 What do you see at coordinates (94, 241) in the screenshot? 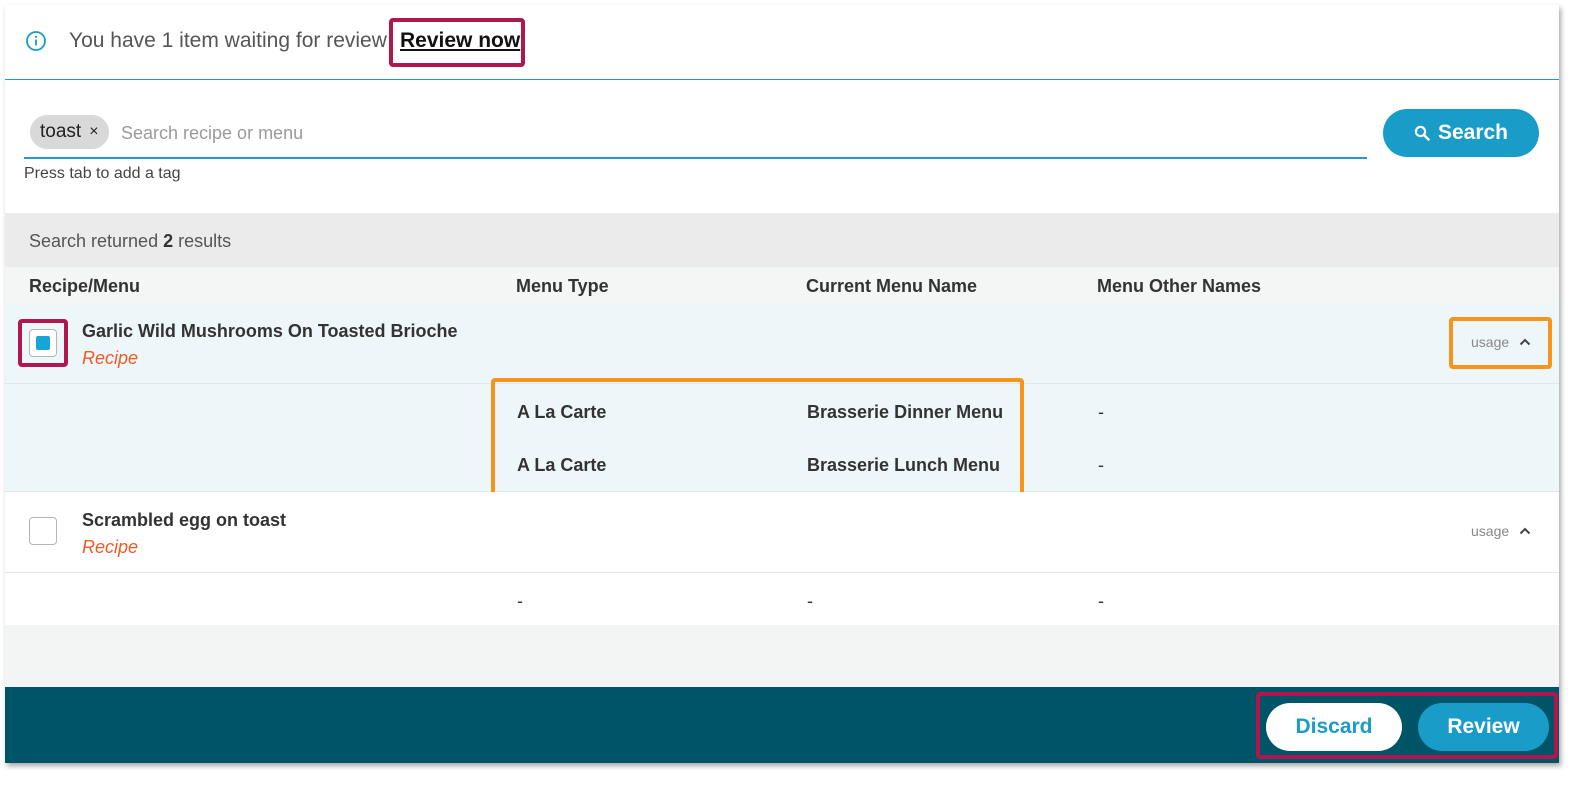
I see `results-prefix: Search returned` at bounding box center [94, 241].